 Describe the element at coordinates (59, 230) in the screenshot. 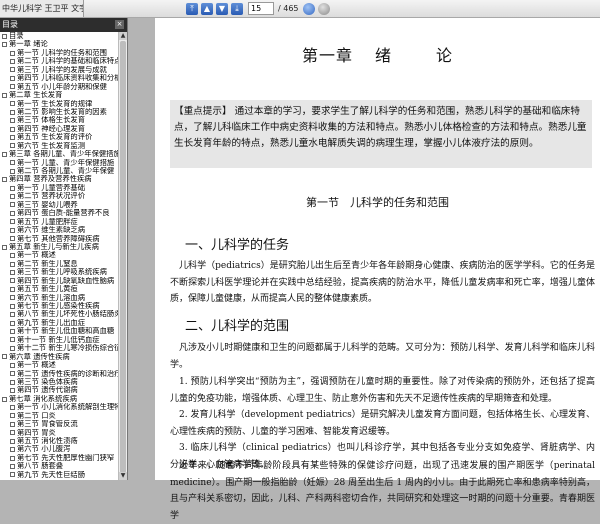

I see `toc-section-item: 第六节 维生素缺乏病` at that location.